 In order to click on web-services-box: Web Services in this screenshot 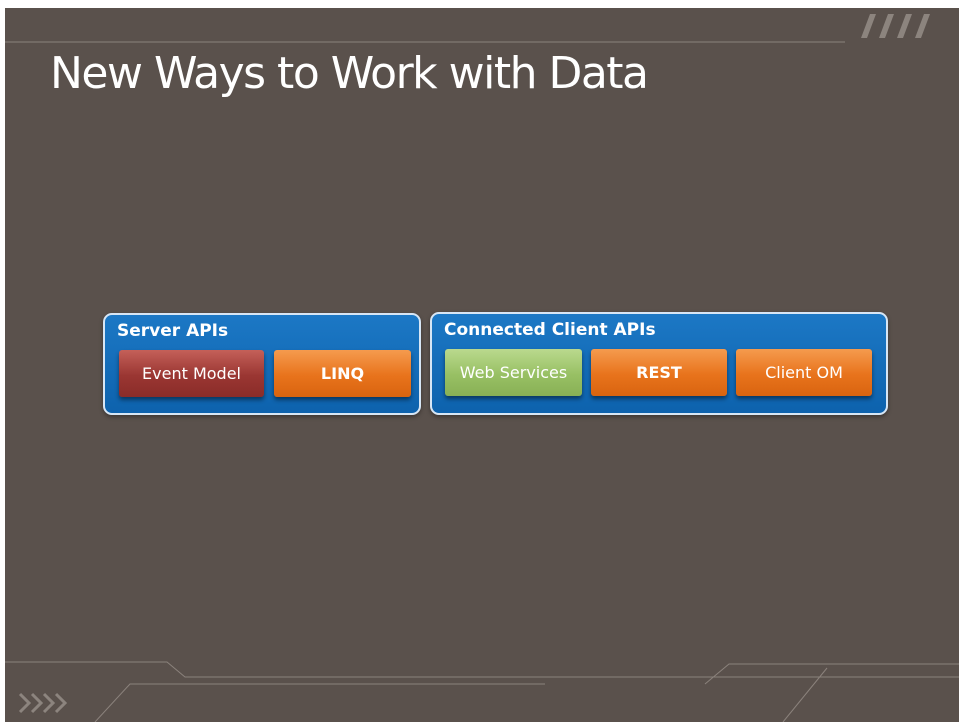, I will do `click(513, 372)`.